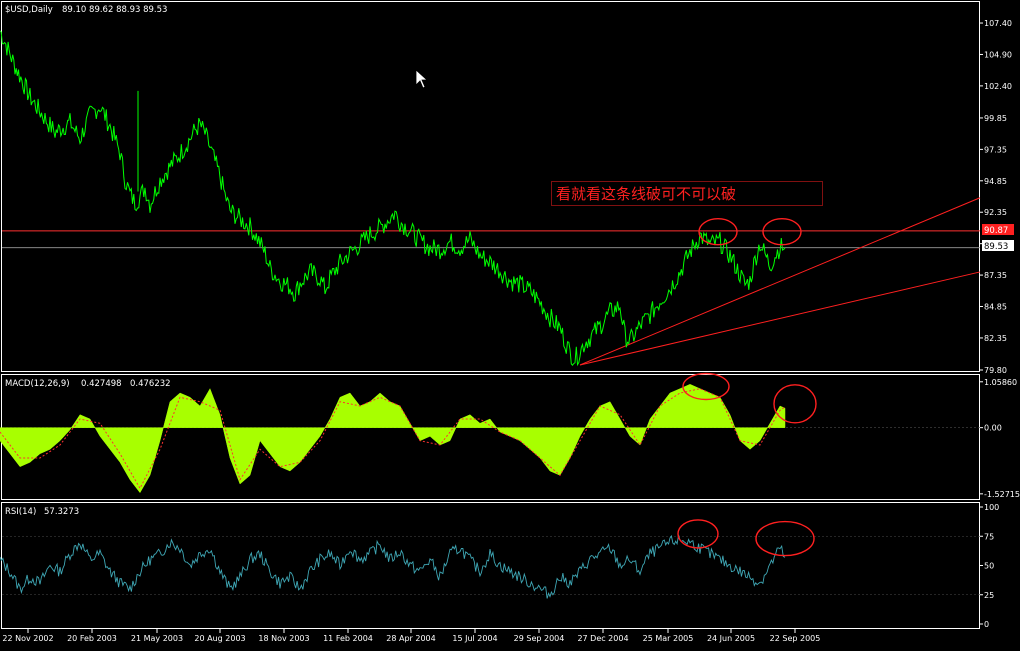 The height and width of the screenshot is (651, 1020). Describe the element at coordinates (996, 247) in the screenshot. I see `current-price-tag: 89.53` at that location.